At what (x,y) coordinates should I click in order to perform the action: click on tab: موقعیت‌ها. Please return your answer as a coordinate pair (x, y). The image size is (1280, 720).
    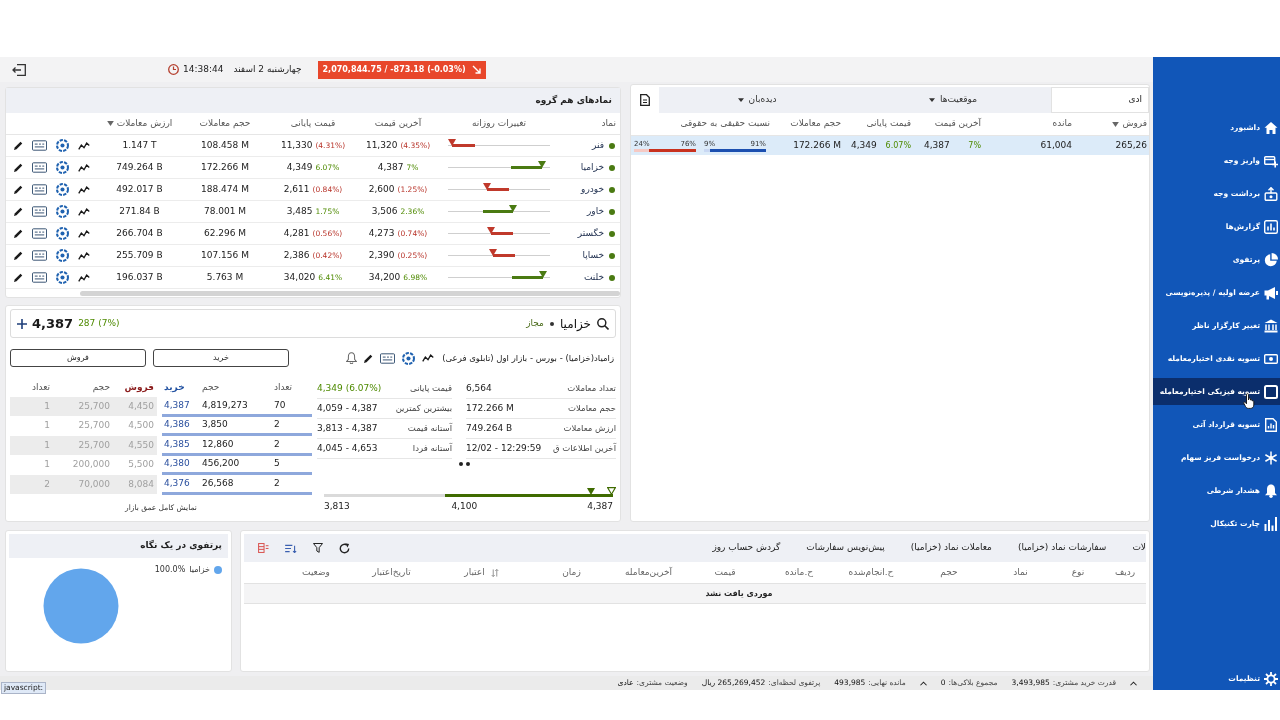
    Looking at the image, I should click on (953, 100).